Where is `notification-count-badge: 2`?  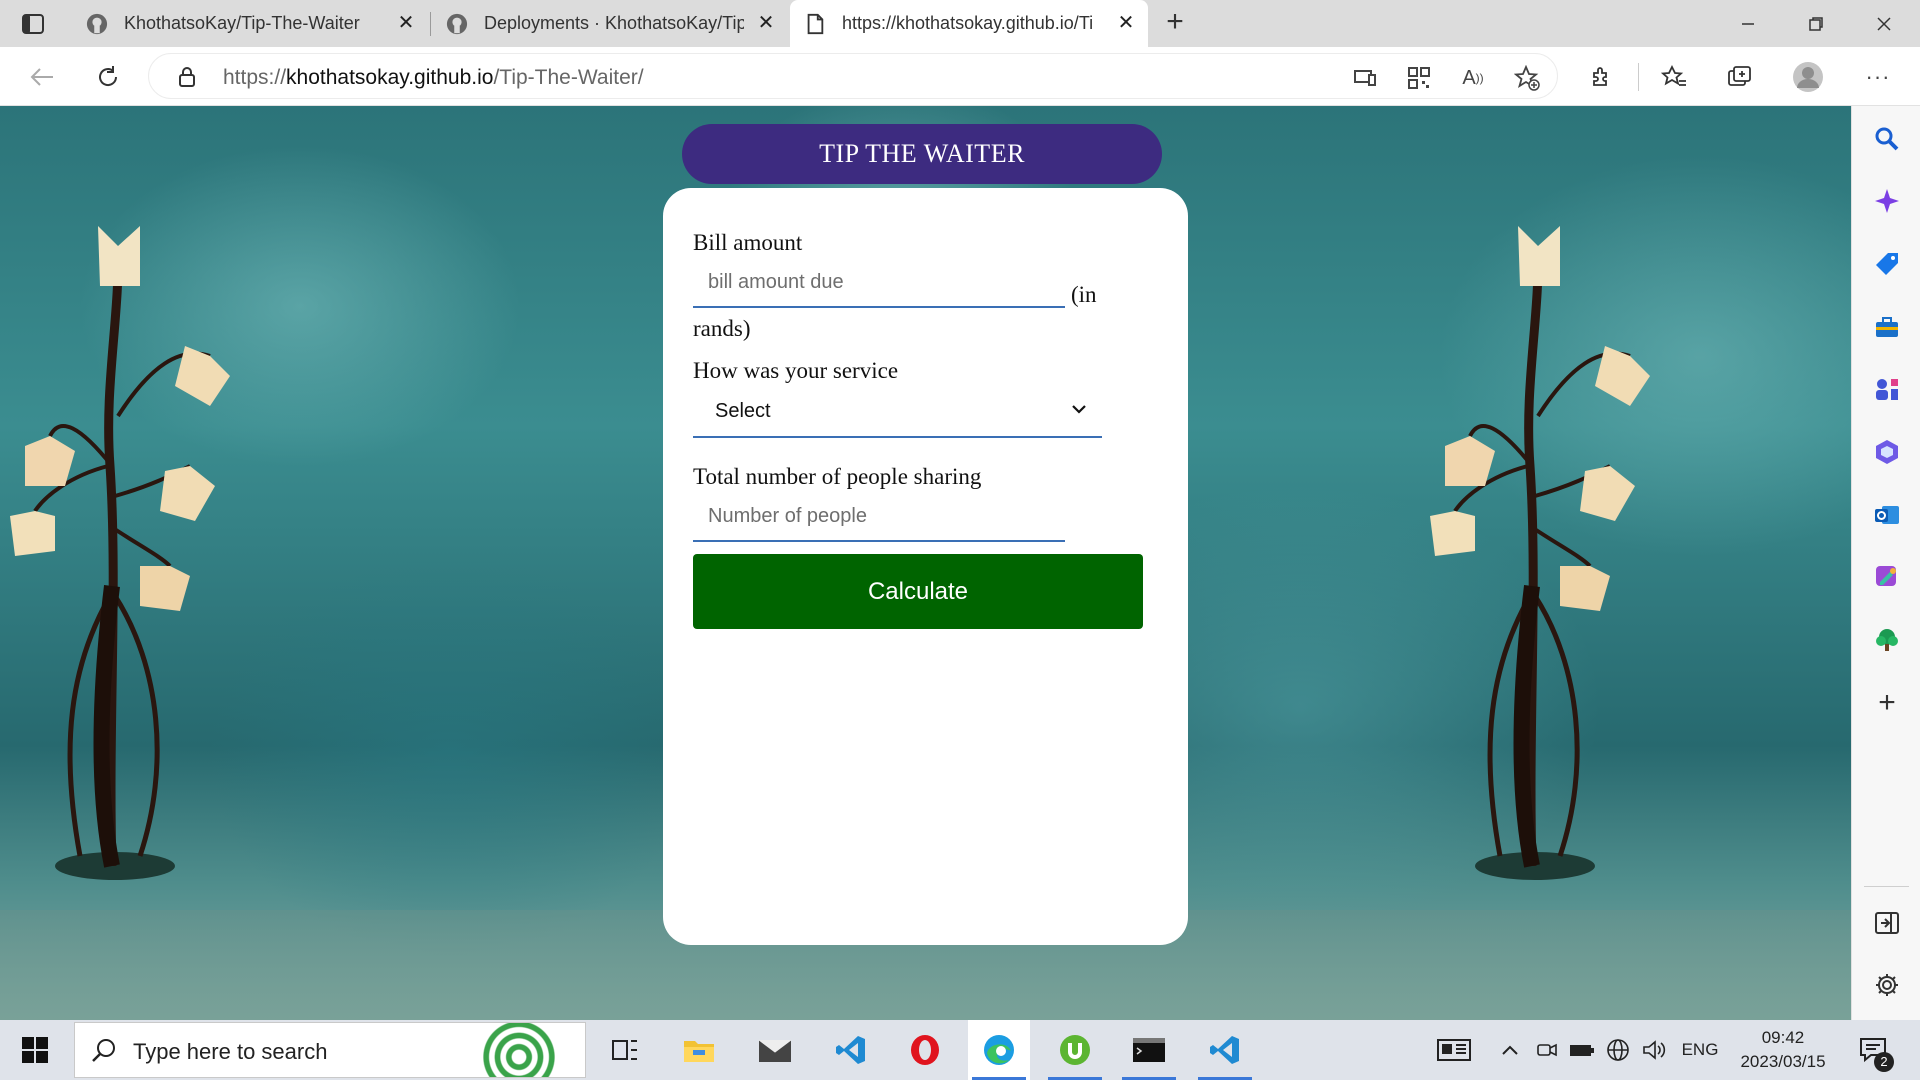
notification-count-badge: 2 is located at coordinates (1884, 1062).